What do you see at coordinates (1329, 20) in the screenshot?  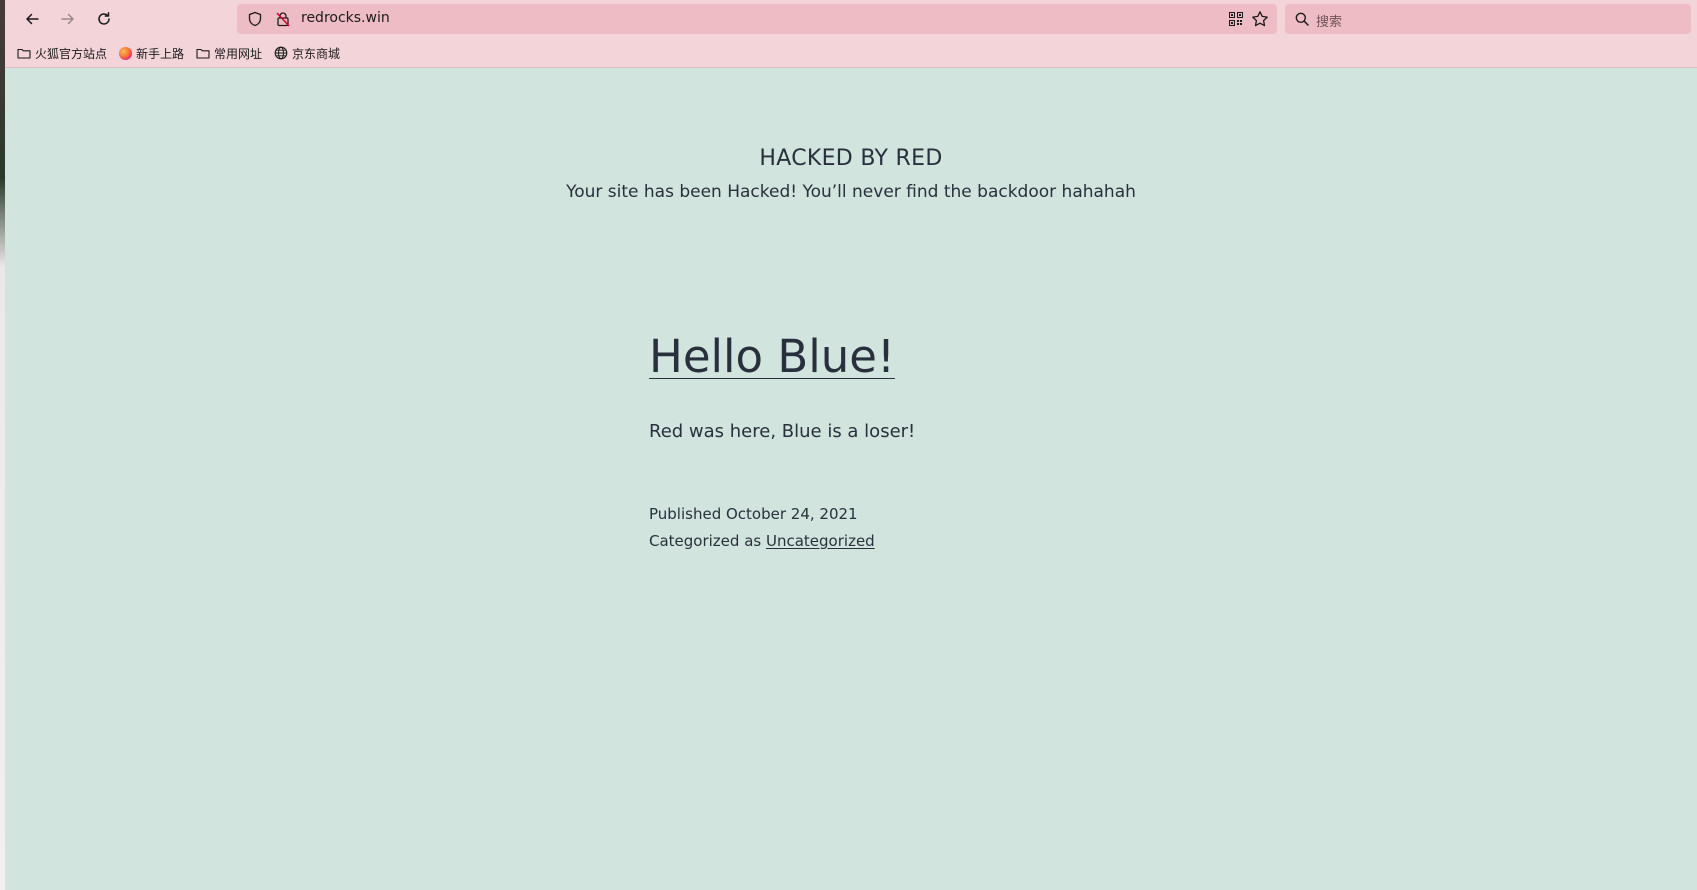 I see `search-placeholder: 搜索` at bounding box center [1329, 20].